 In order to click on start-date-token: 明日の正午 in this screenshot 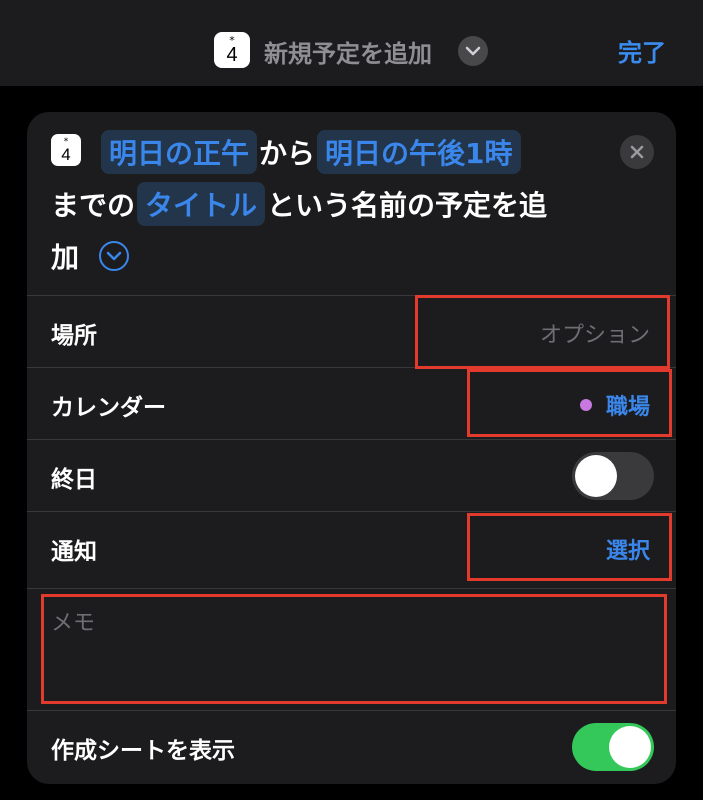, I will do `click(179, 152)`.